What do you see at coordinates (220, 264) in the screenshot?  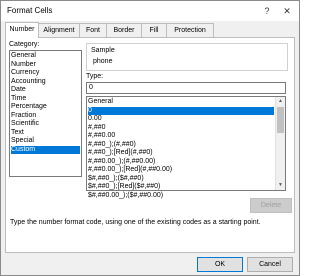 I see `ok-button: OK` at bounding box center [220, 264].